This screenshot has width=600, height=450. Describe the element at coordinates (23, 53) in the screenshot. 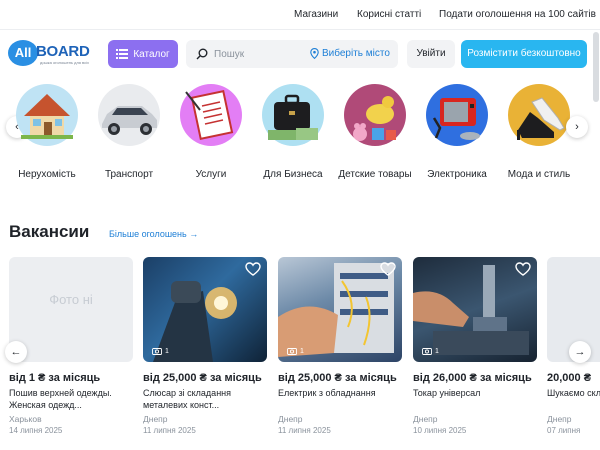

I see `logo-all: All` at that location.